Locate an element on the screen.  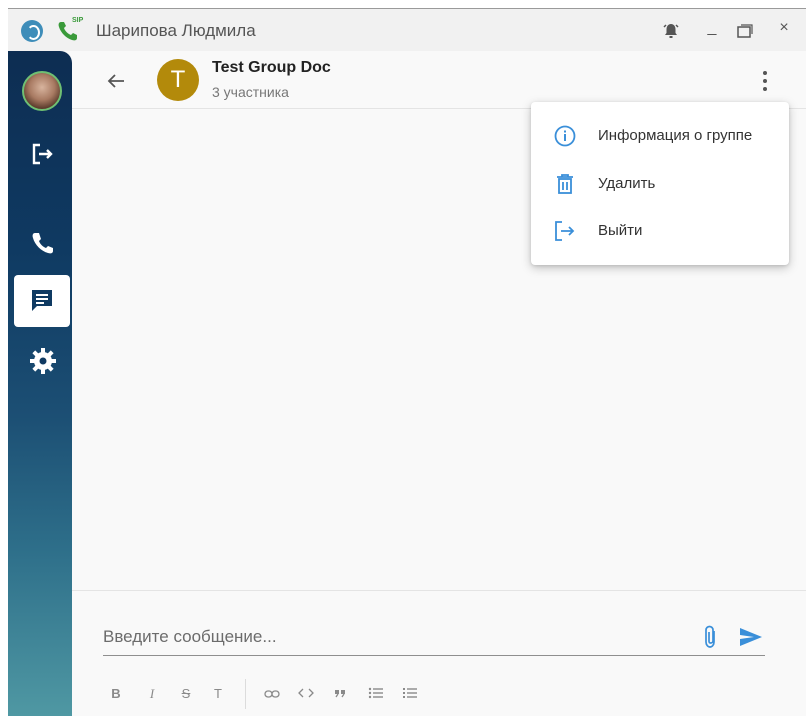
bell-icon is located at coordinates (671, 31).